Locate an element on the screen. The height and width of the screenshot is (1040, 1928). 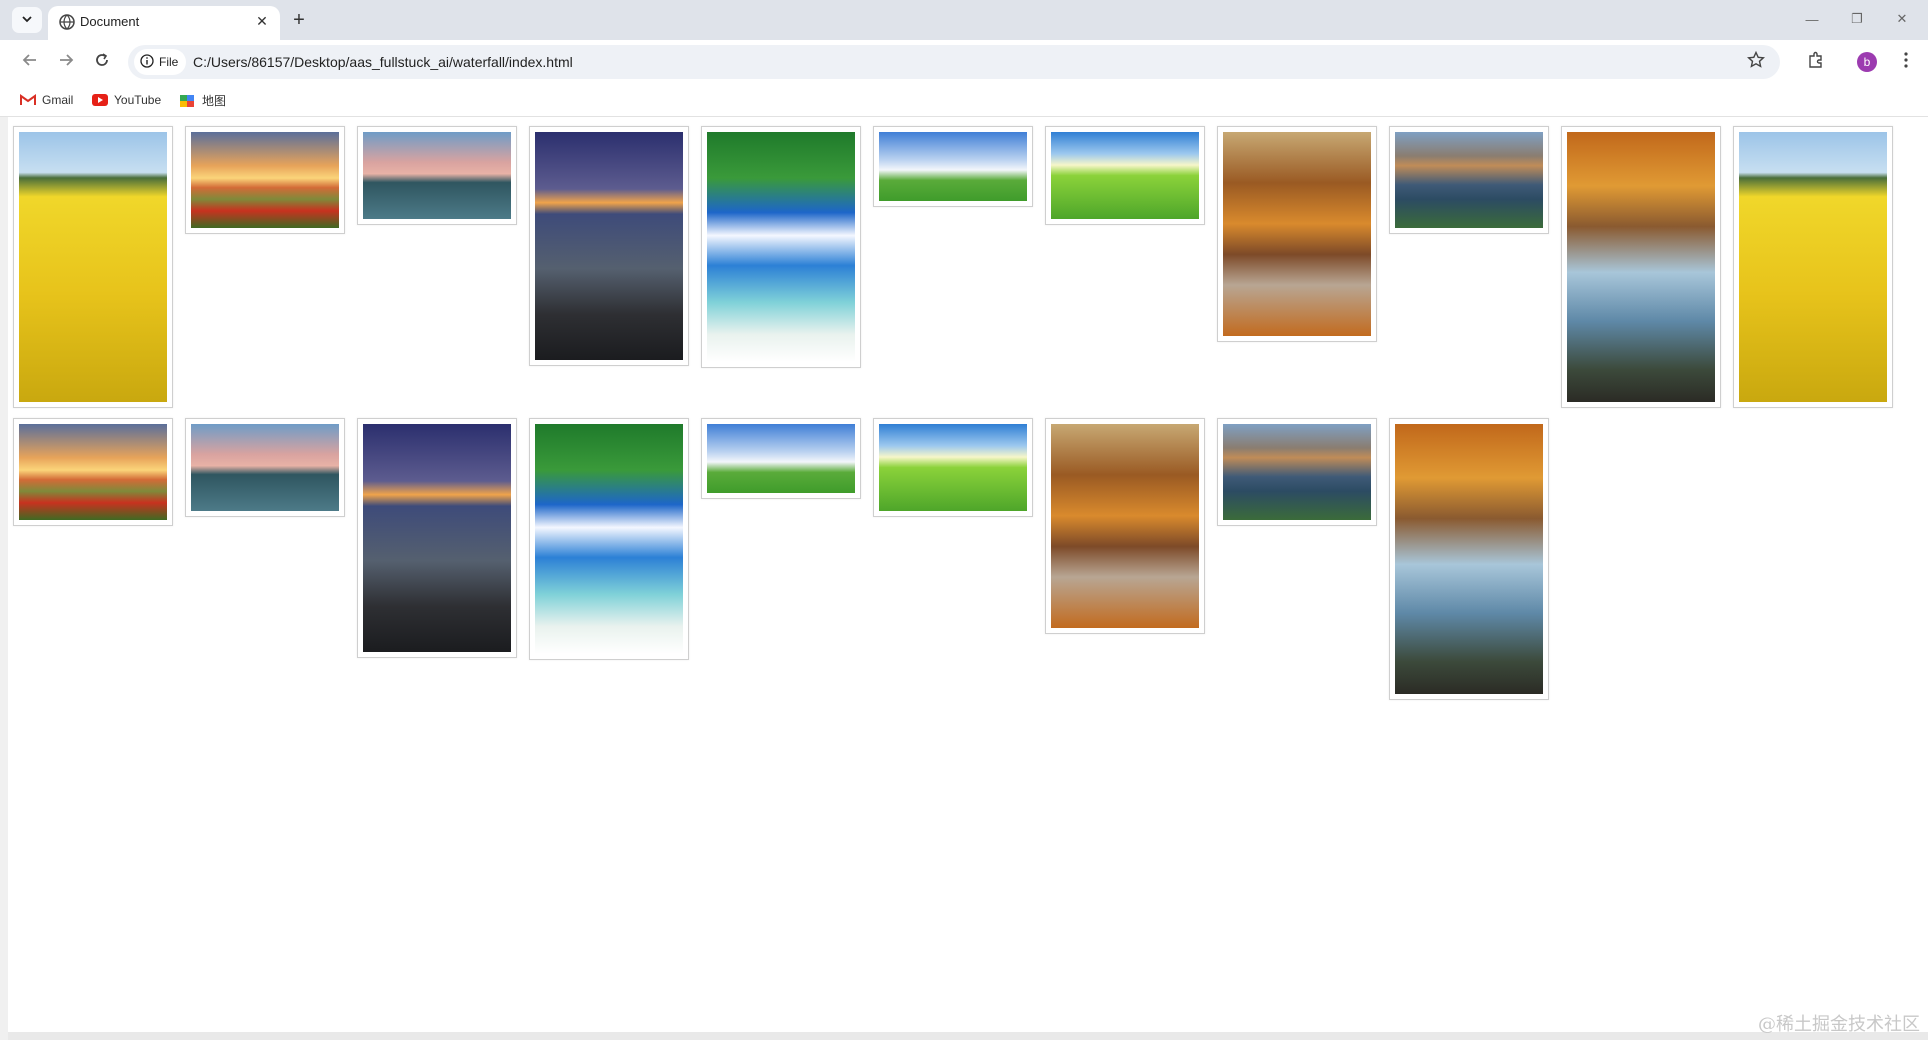
info-icon is located at coordinates (147, 62).